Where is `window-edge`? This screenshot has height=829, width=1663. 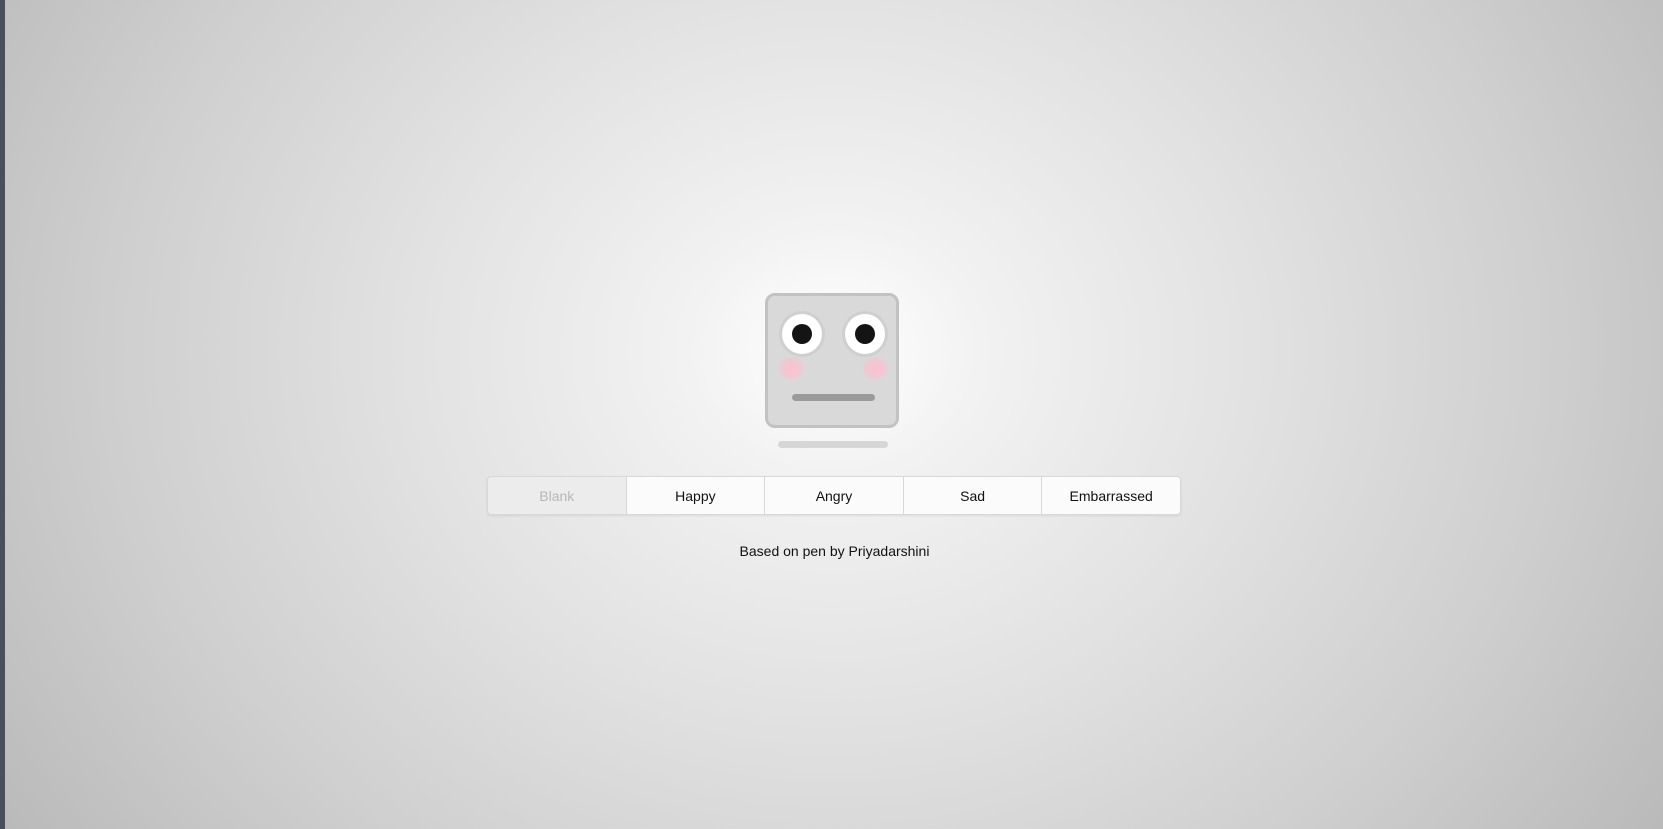
window-edge is located at coordinates (2, 414).